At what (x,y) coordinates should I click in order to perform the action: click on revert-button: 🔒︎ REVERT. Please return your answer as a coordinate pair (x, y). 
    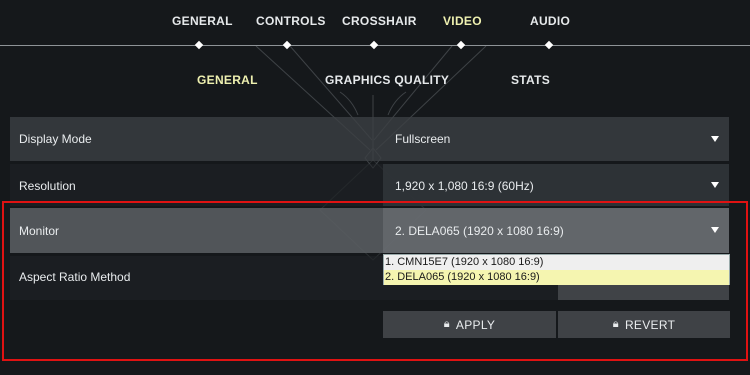
    Looking at the image, I should click on (644, 324).